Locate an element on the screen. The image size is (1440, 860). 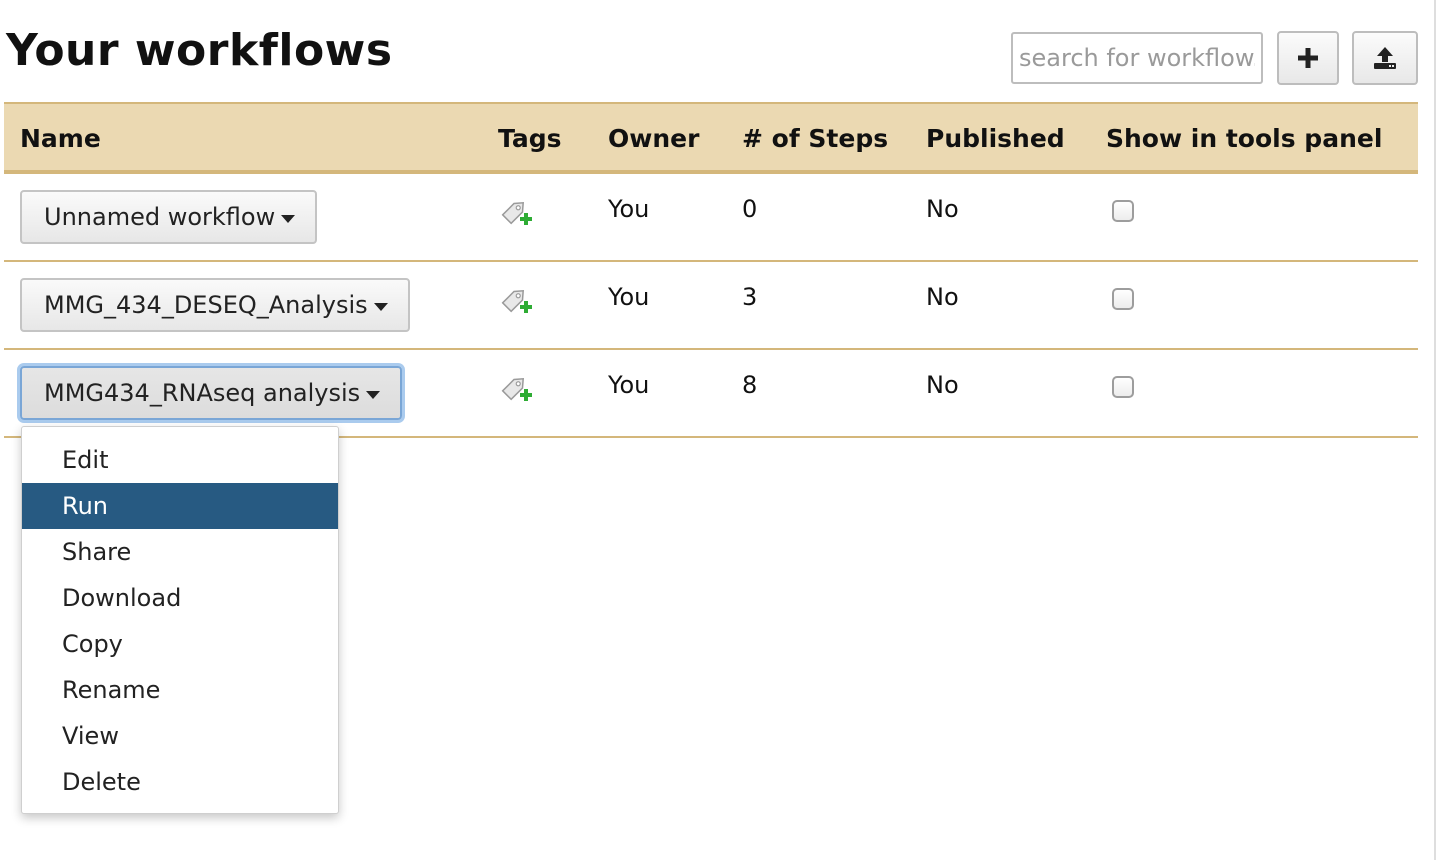
workflow-name-dropdown-button: MMG_434_DESEQ_Analysis is located at coordinates (215, 305).